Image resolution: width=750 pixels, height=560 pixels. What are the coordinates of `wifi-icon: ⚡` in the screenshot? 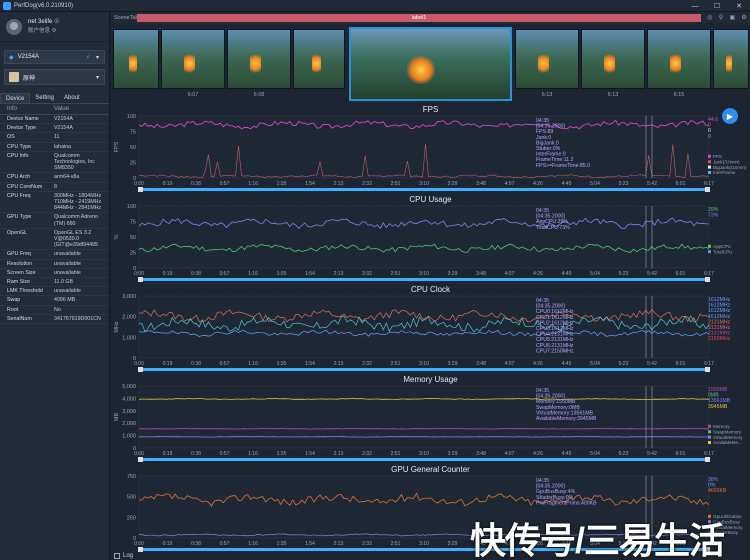 It's located at (88, 57).